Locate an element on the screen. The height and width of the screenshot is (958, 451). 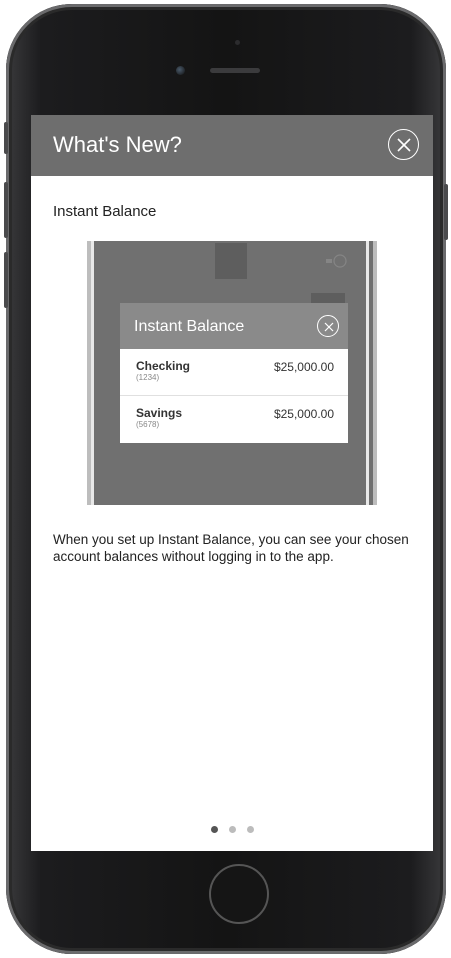
close-icon is located at coordinates (404, 145).